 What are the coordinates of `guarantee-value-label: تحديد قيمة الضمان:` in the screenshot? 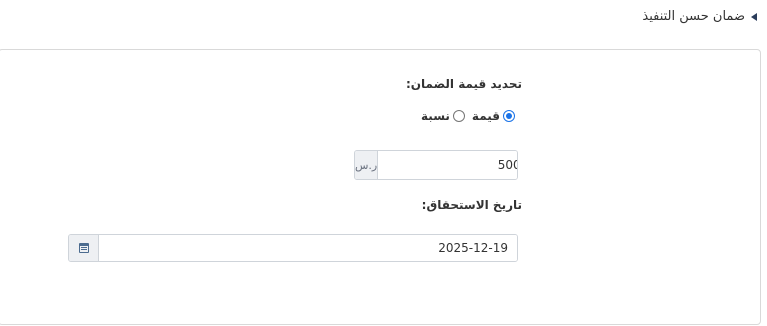 It's located at (464, 84).